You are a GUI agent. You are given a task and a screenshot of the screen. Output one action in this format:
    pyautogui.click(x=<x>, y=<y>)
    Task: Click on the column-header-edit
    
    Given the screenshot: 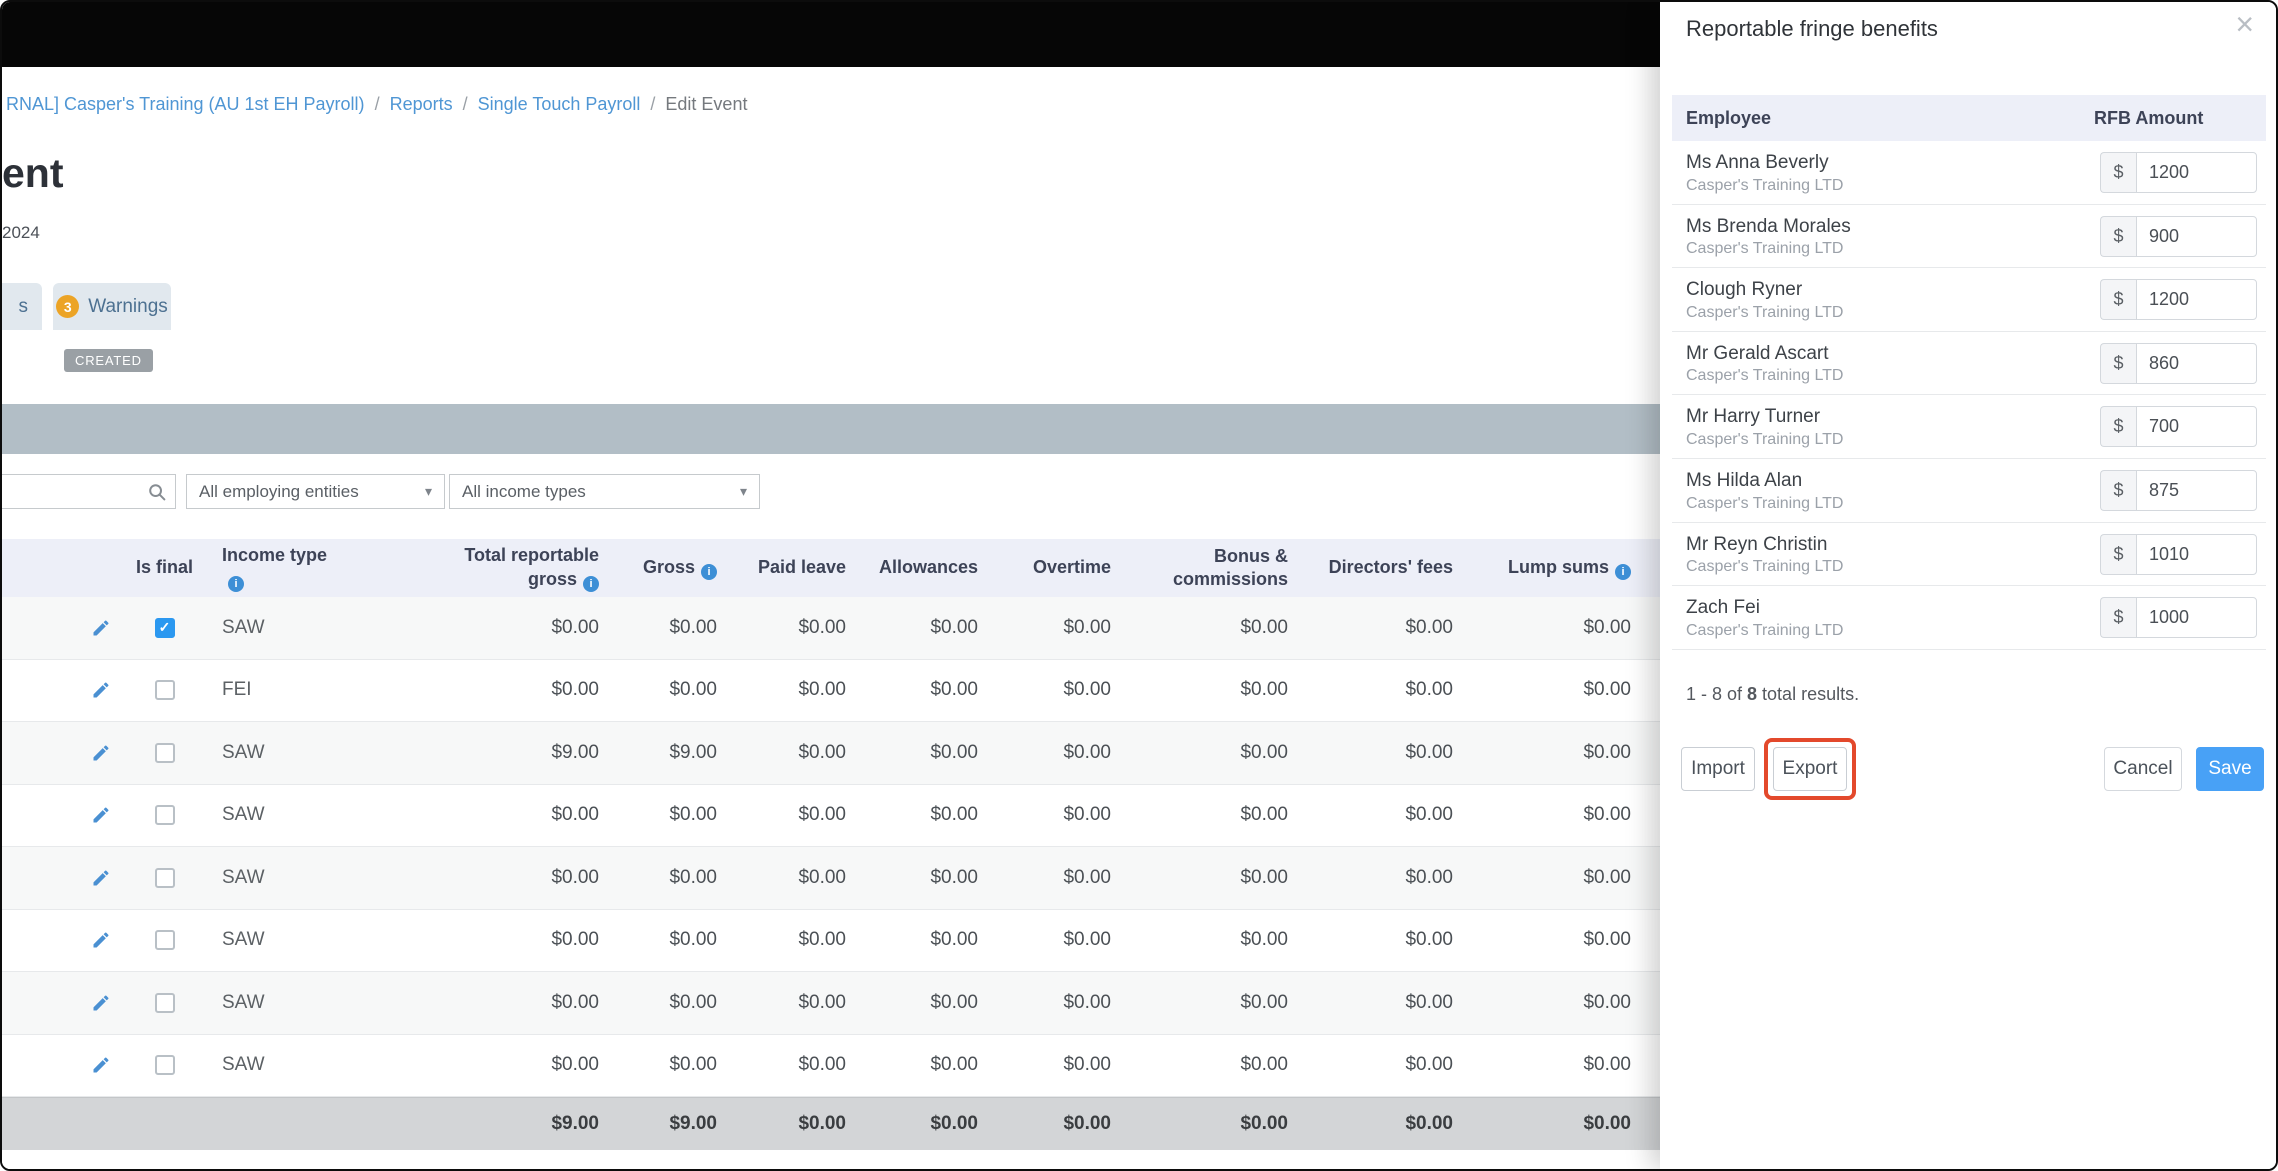 What is the action you would take?
    pyautogui.click(x=67, y=568)
    